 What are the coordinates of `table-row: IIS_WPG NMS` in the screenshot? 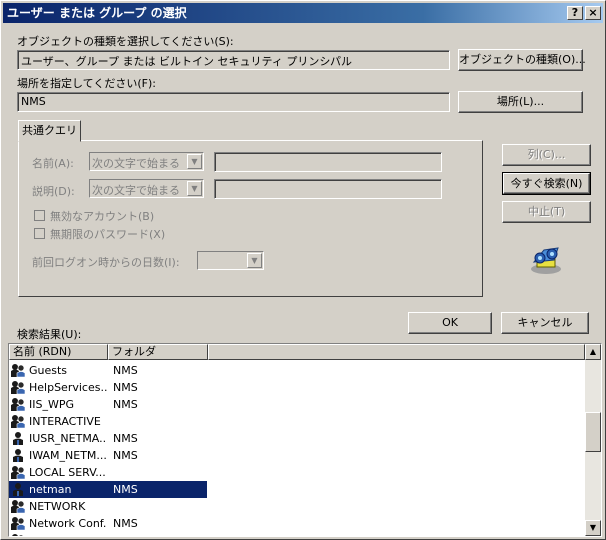 It's located at (108, 404).